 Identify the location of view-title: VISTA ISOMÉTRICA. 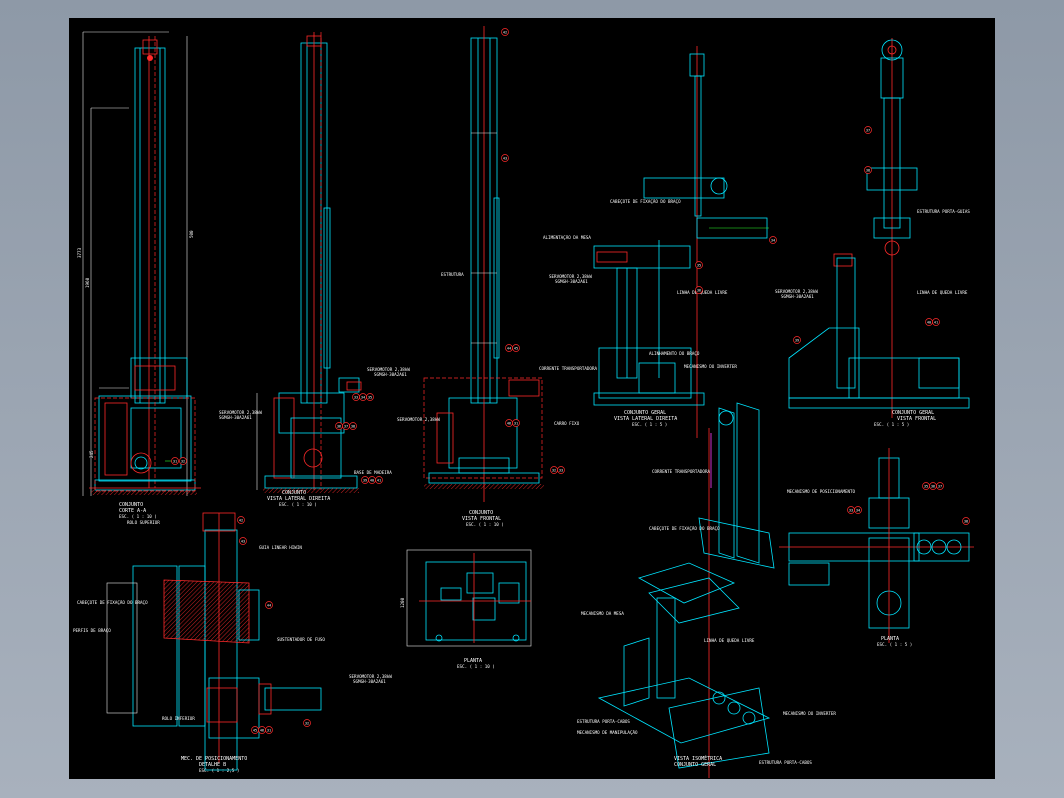
(698, 758).